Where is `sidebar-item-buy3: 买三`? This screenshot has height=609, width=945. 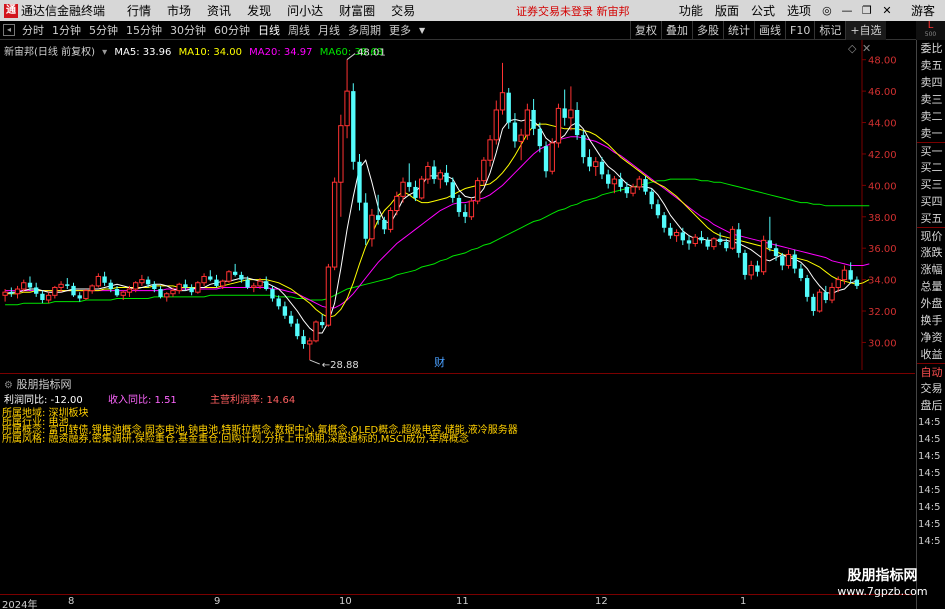
sidebar-item-buy3: 买三 is located at coordinates (931, 184).